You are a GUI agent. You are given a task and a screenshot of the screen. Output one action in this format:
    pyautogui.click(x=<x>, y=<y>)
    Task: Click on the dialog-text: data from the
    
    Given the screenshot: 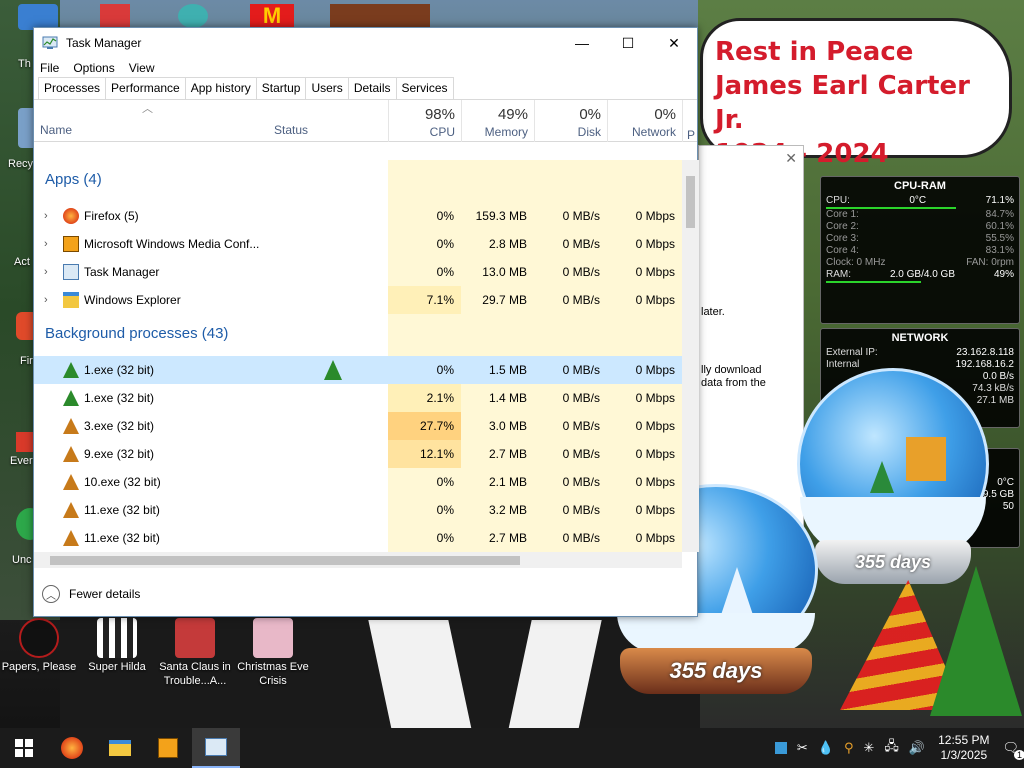 What is the action you would take?
    pyautogui.click(x=733, y=383)
    